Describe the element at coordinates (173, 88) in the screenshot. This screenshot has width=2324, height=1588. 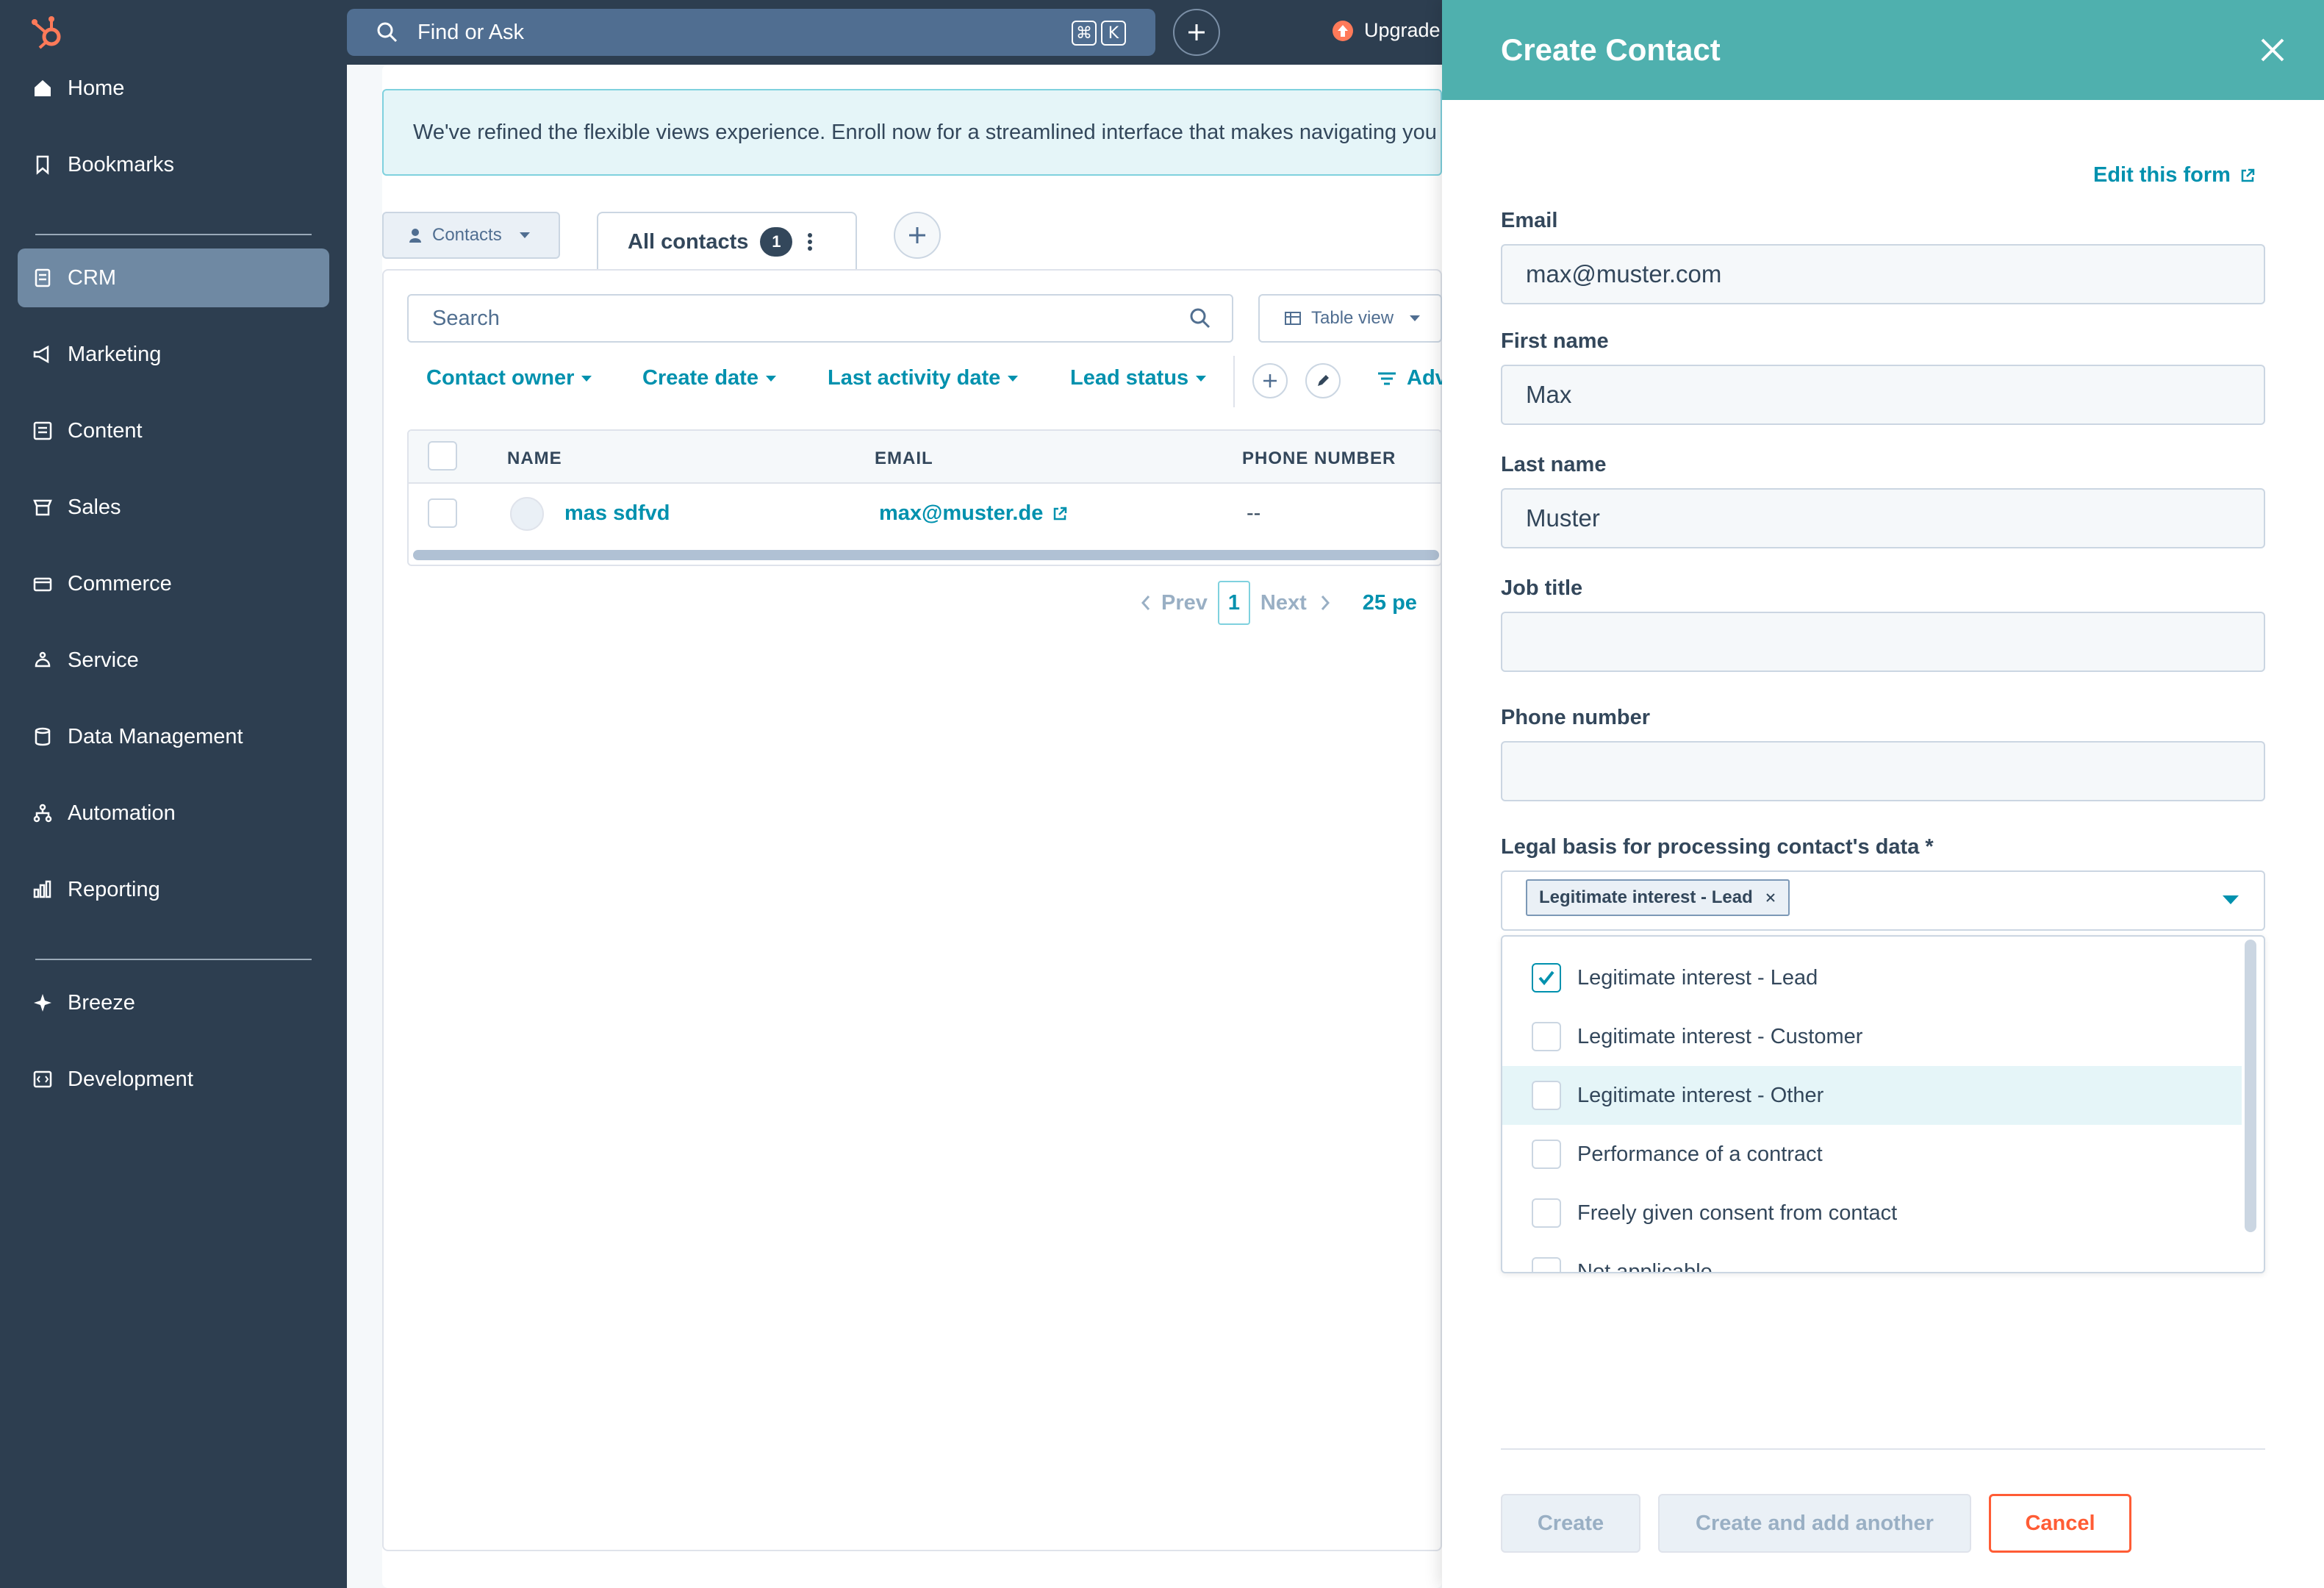
I see `sidebar-item-home: Home` at that location.